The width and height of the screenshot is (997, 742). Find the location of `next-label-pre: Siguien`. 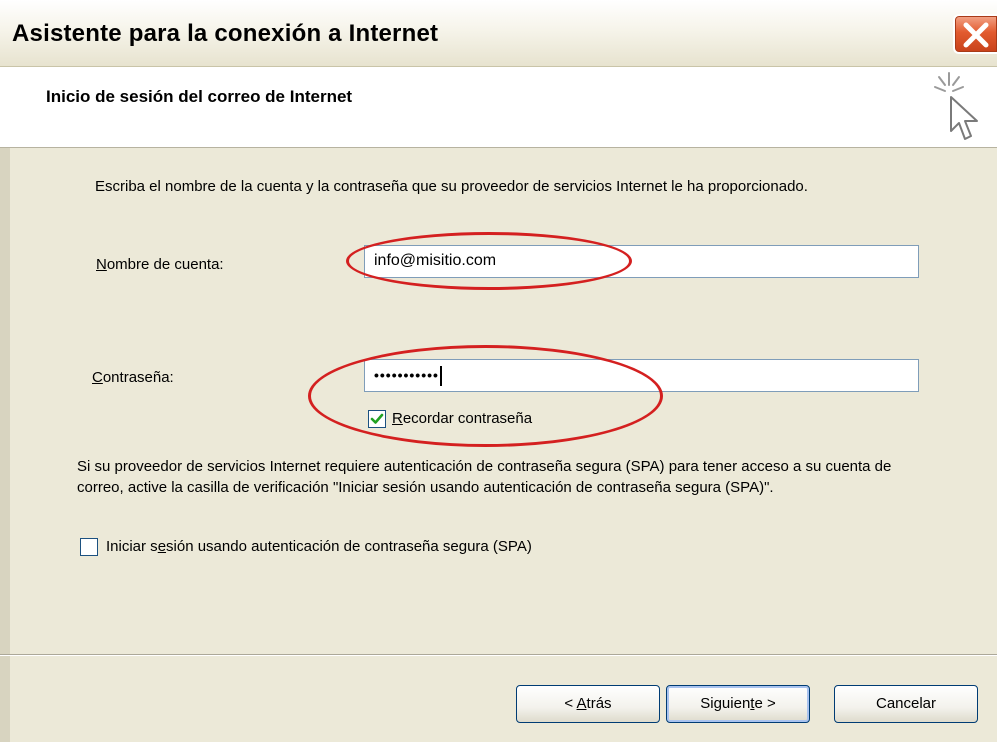

next-label-pre: Siguien is located at coordinates (725, 703).